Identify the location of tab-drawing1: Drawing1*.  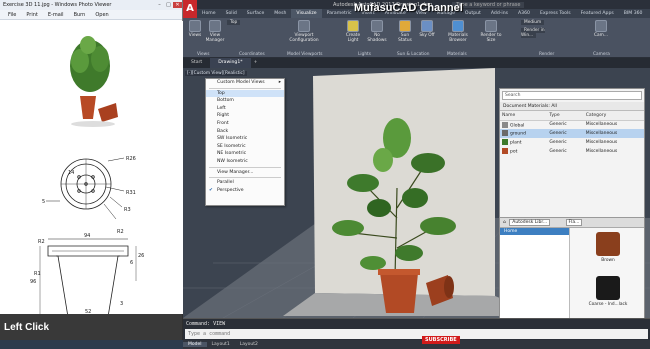
(230, 63).